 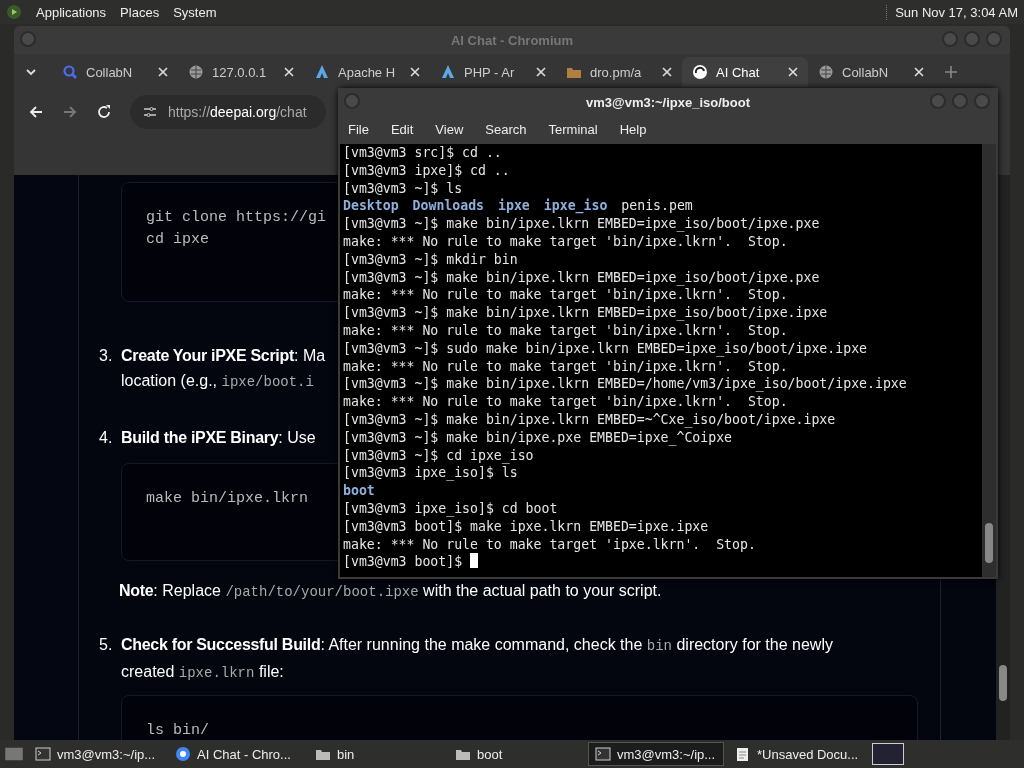 I want to click on file-name: ipxe, so click(x=514, y=206).